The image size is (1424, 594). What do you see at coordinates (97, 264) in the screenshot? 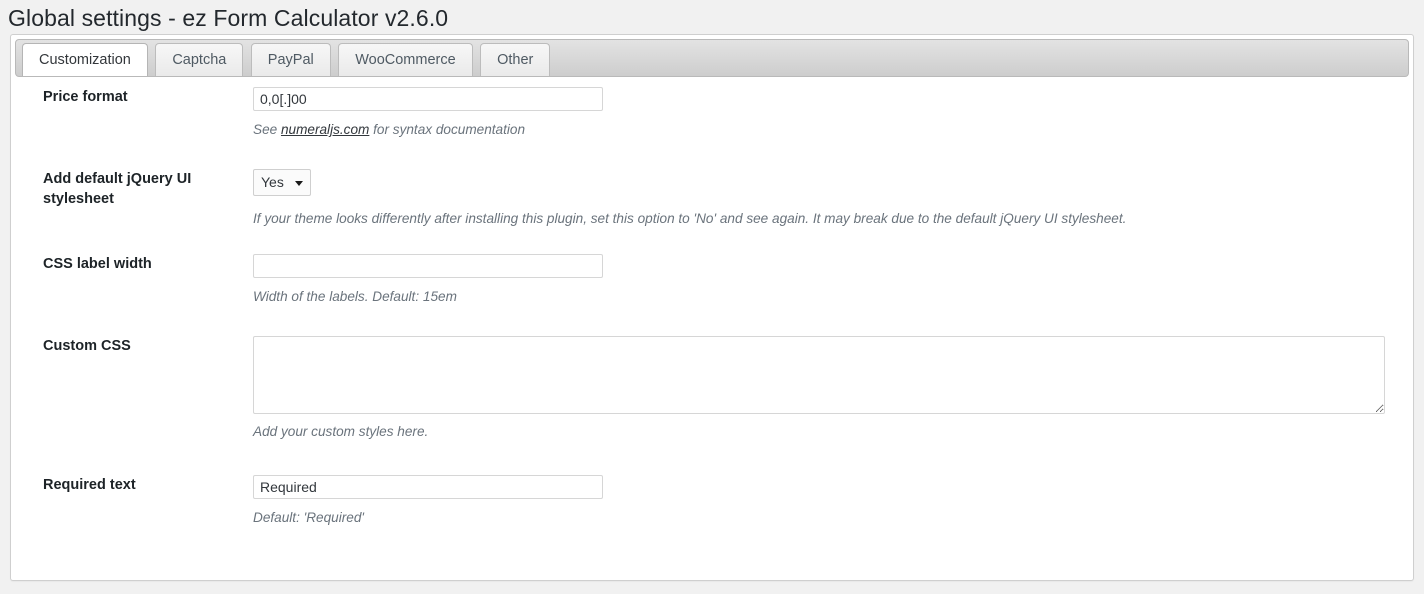
I see `css-label-width-label: CSS label width` at bounding box center [97, 264].